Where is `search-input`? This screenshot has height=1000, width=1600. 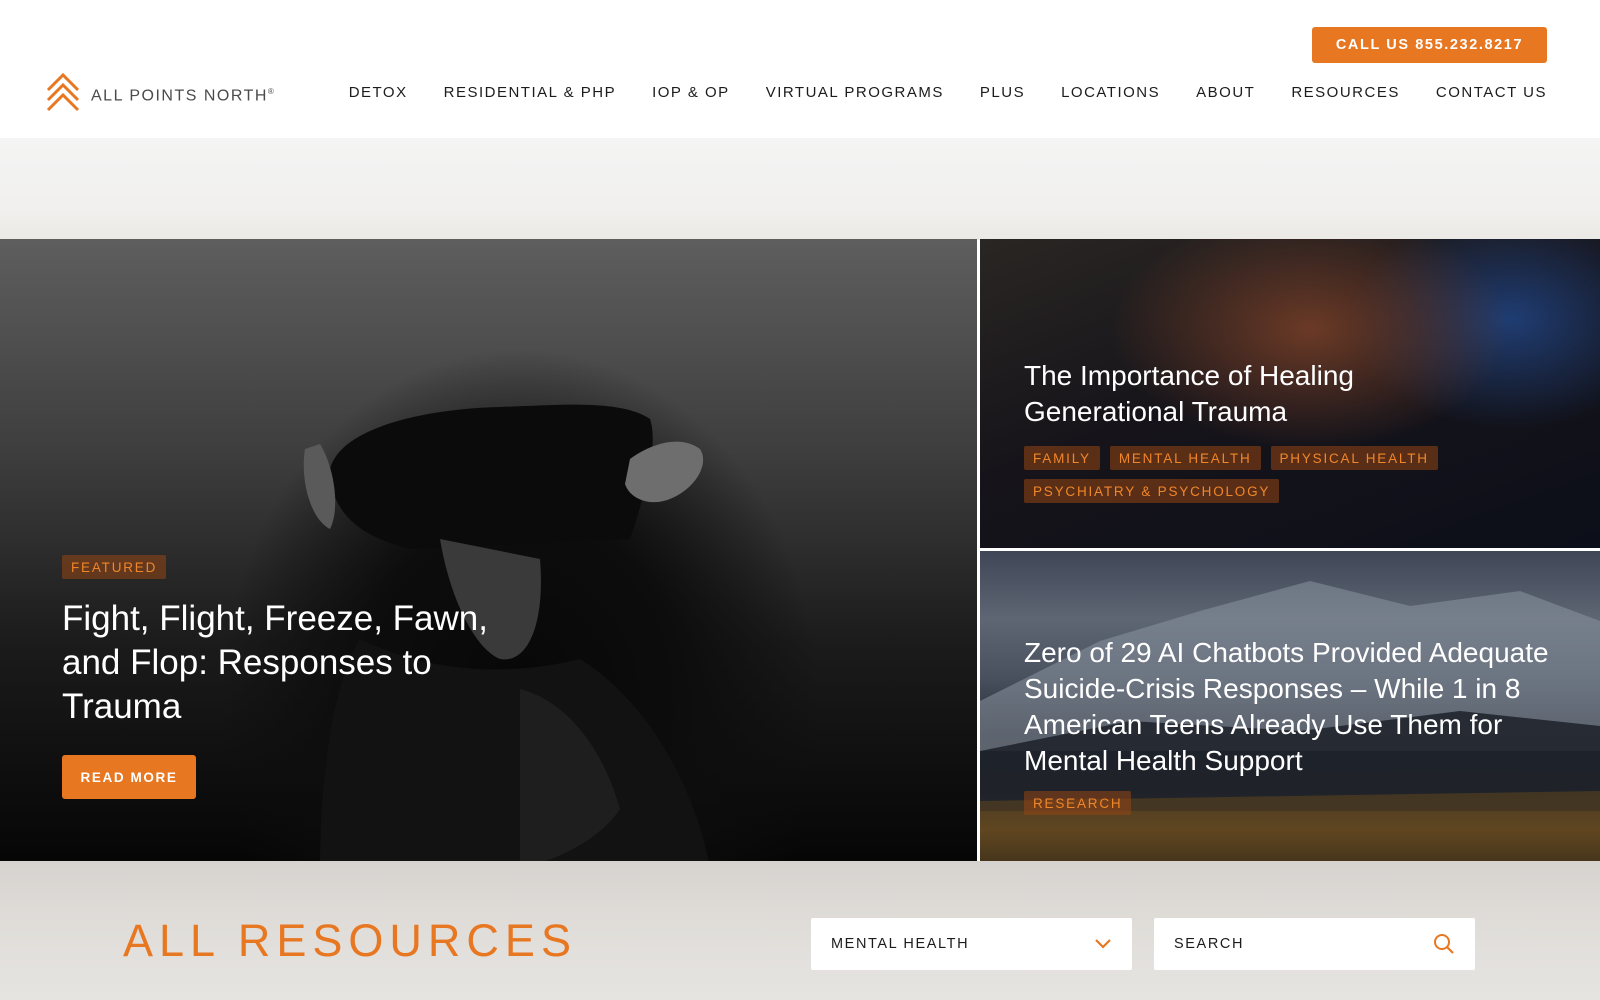 search-input is located at coordinates (1303, 944).